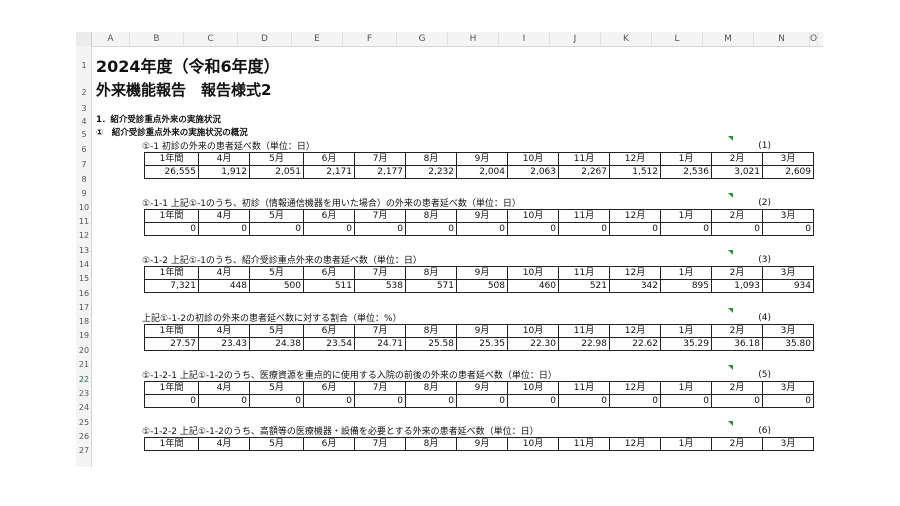 This screenshot has width=900, height=506. What do you see at coordinates (224, 172) in the screenshot?
I see `value-cell: 1,912` at bounding box center [224, 172].